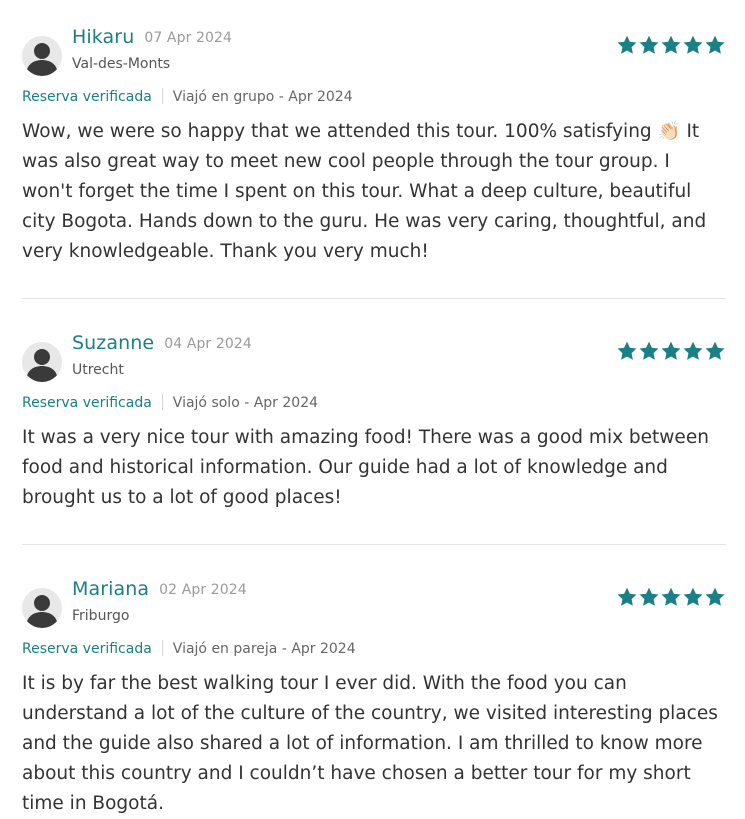 The width and height of the screenshot is (745, 819). What do you see at coordinates (208, 344) in the screenshot?
I see `review-date: 04 Apr 2024` at bounding box center [208, 344].